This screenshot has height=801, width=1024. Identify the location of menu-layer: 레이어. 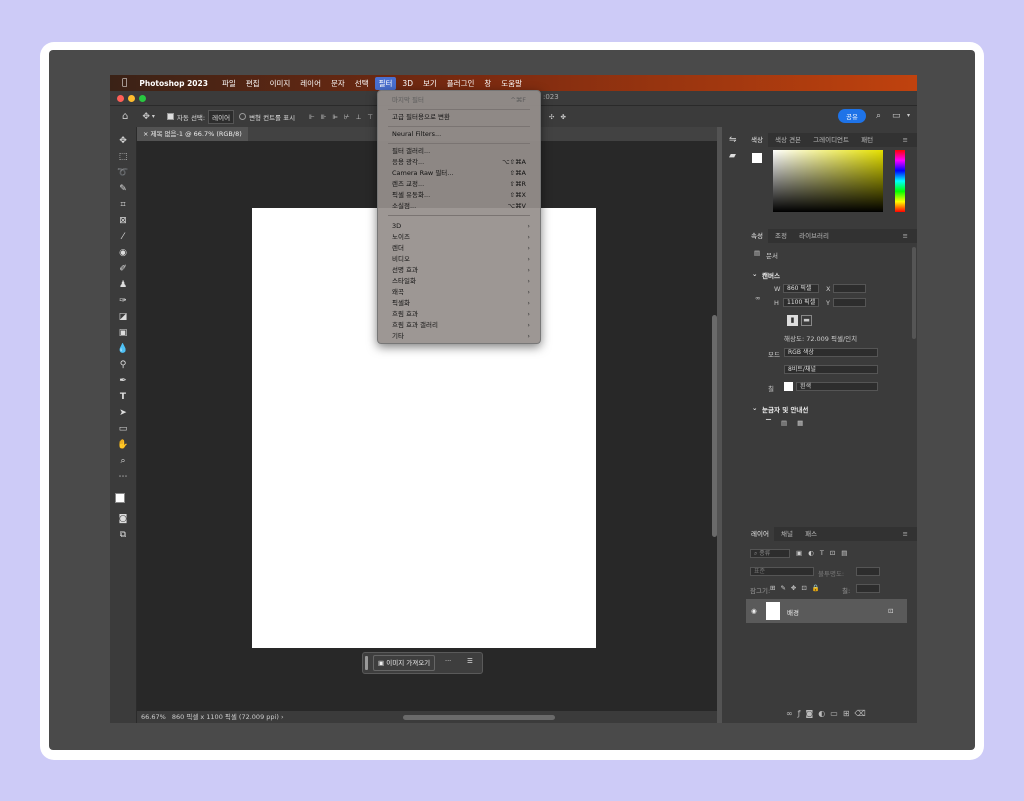
(310, 83).